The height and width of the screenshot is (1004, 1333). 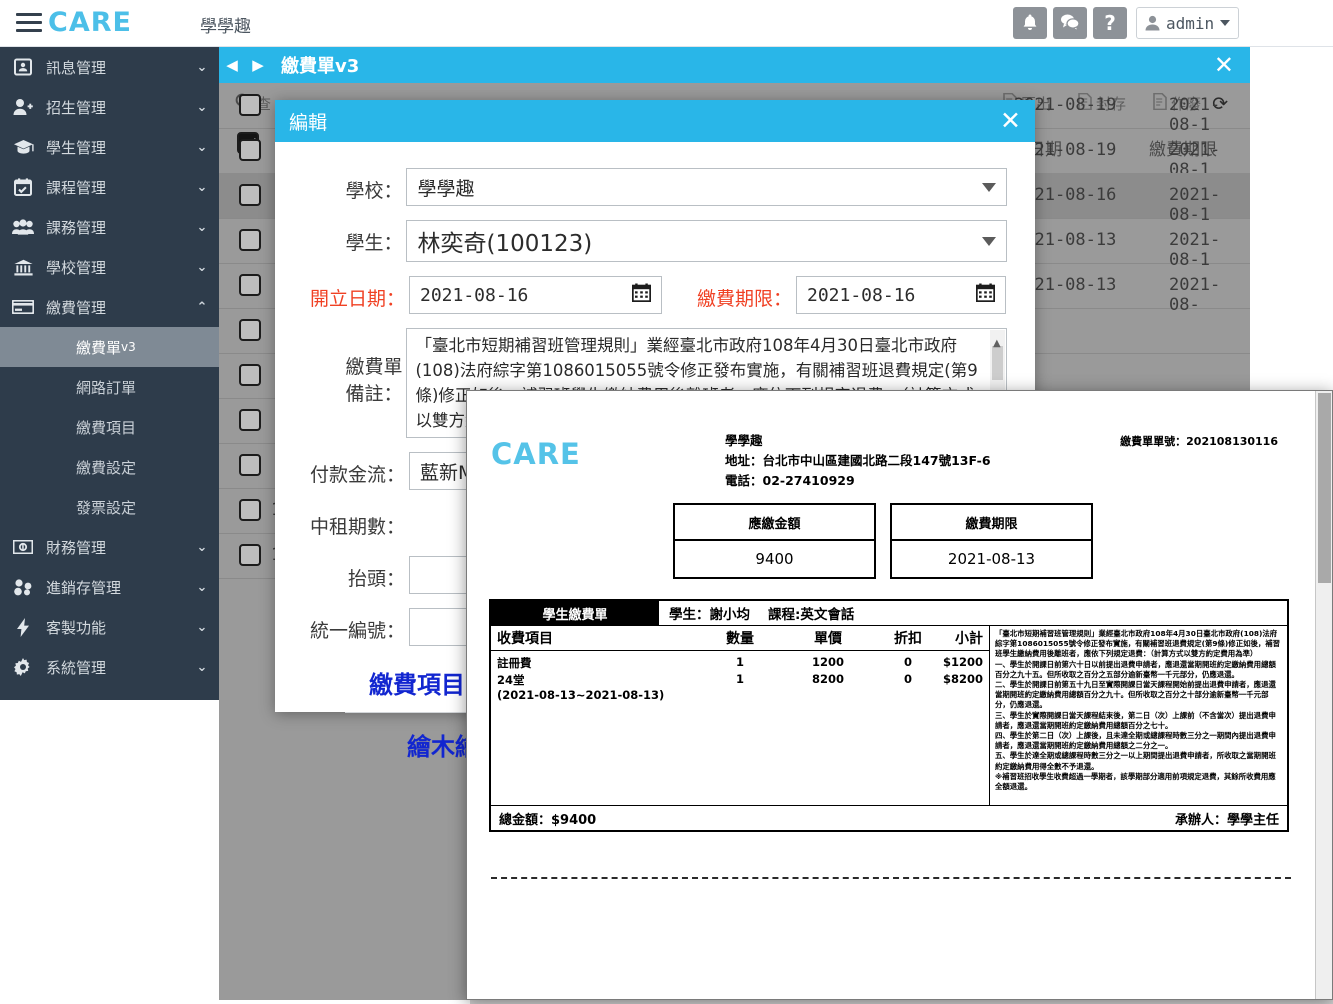 What do you see at coordinates (90, 22) in the screenshot?
I see `brand-logo: CARE` at bounding box center [90, 22].